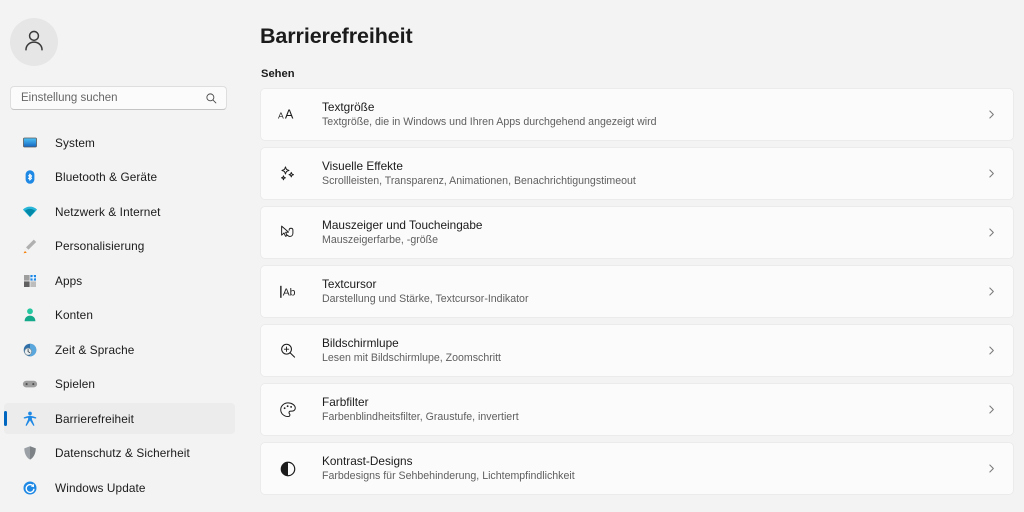 The height and width of the screenshot is (512, 1024). What do you see at coordinates (100, 246) in the screenshot?
I see `sidebar-item-label: Personalisierung` at bounding box center [100, 246].